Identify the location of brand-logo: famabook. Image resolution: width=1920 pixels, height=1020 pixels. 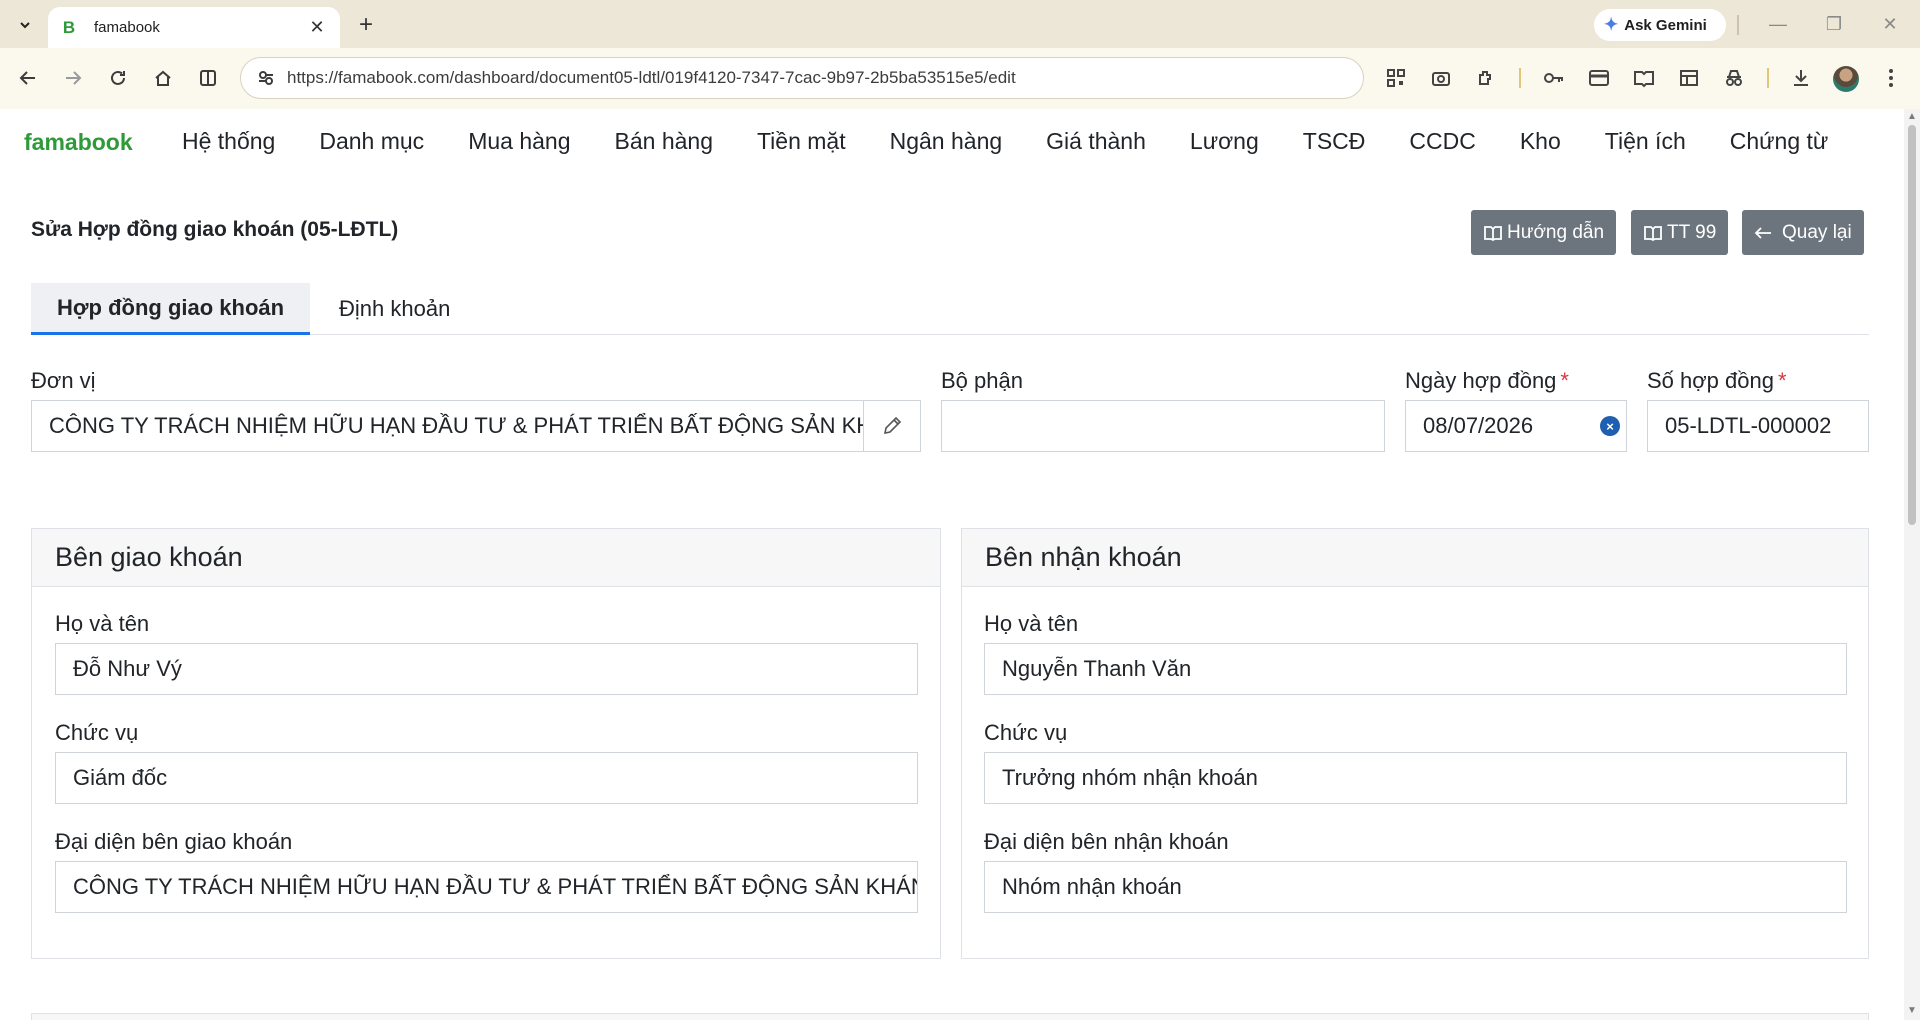
(78, 142).